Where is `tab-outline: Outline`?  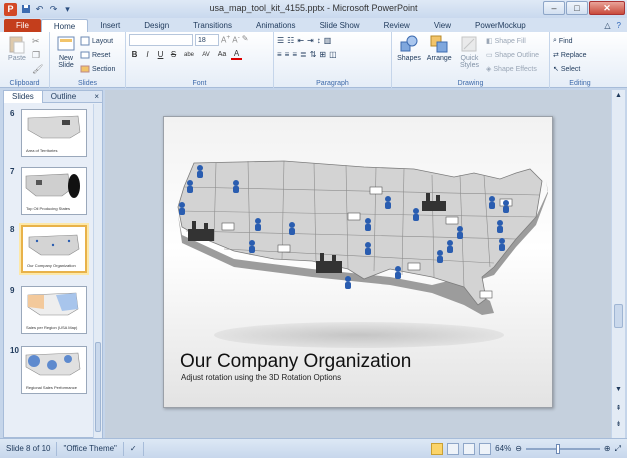 tab-outline: Outline is located at coordinates (63, 97).